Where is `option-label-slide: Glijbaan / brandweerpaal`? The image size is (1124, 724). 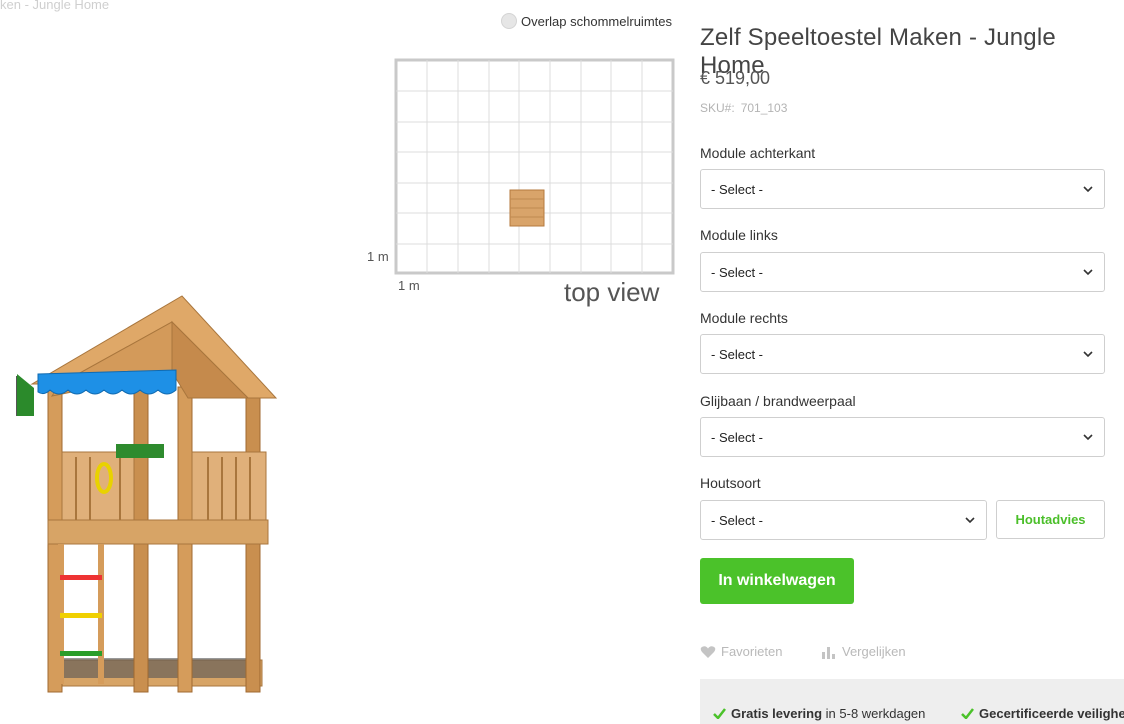
option-label-slide: Glijbaan / brandweerpaal is located at coordinates (778, 401).